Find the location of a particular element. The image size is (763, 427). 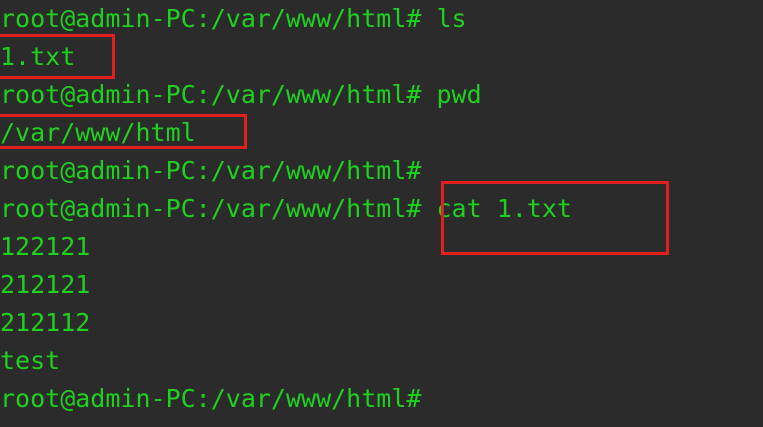

output-cat-line-3: 212112 is located at coordinates (45, 322).